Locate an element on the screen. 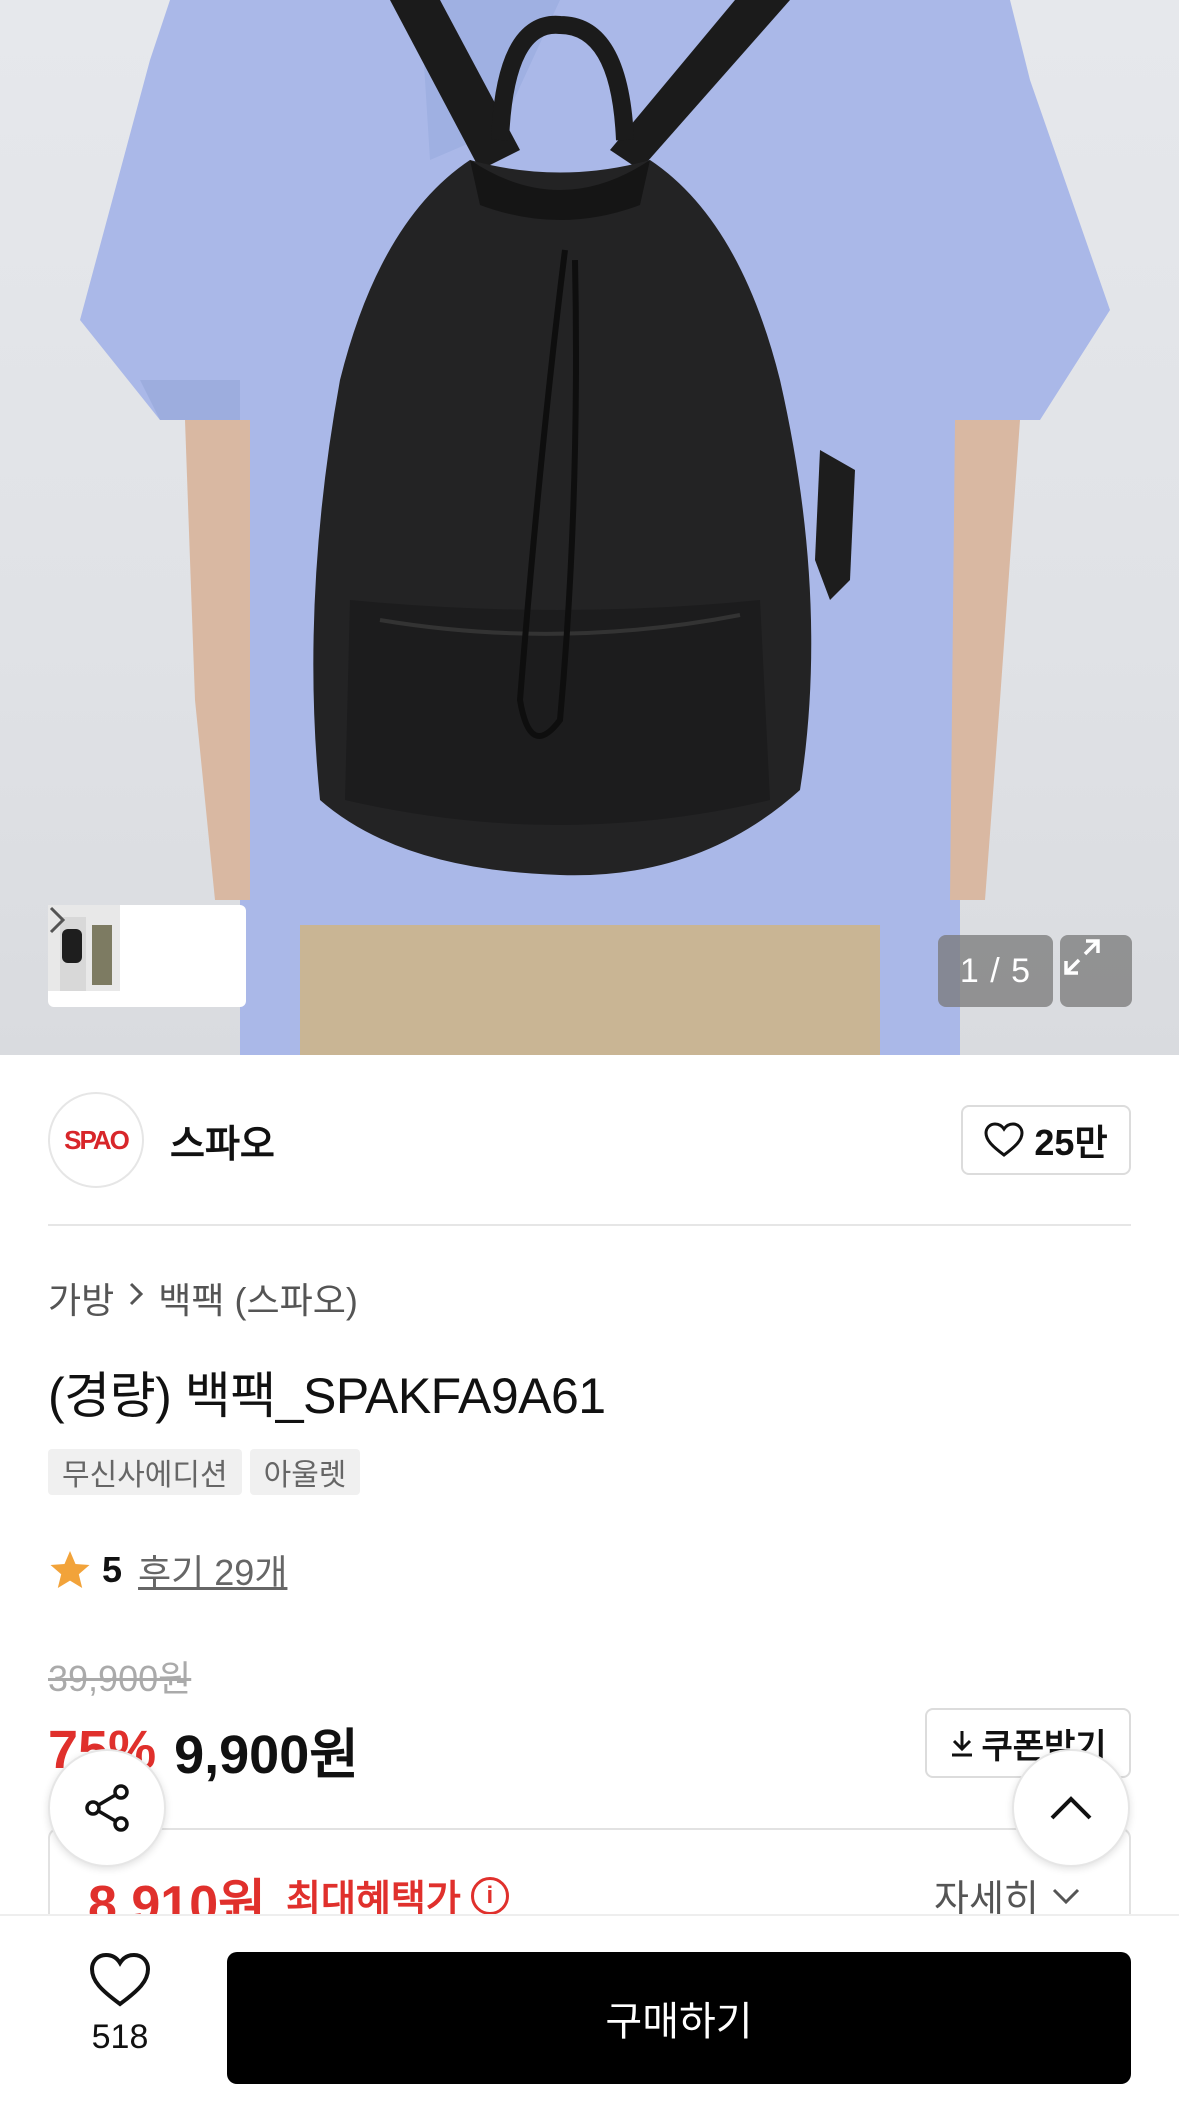 The height and width of the screenshot is (2119, 1179). rating: 5 후기 29개 is located at coordinates (167, 1570).